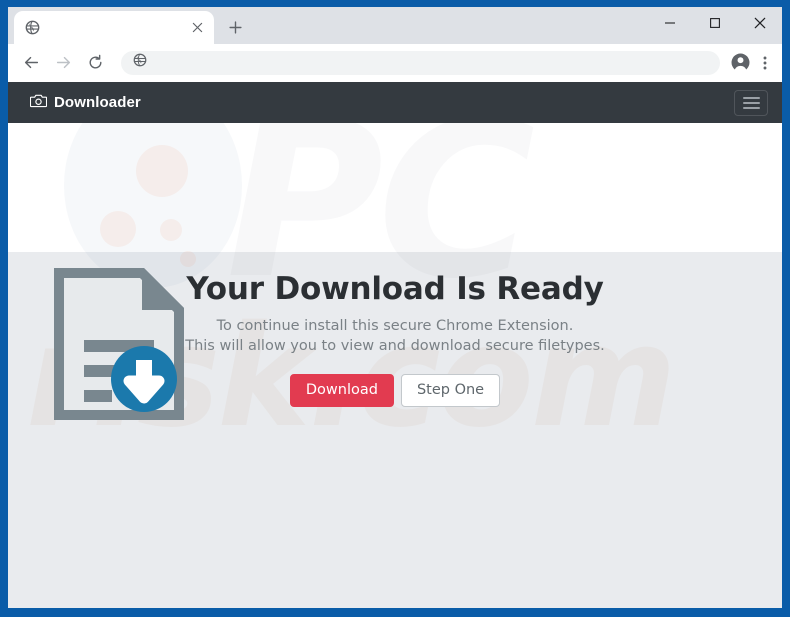 The width and height of the screenshot is (790, 617). What do you see at coordinates (759, 23) in the screenshot?
I see `window-close-button` at bounding box center [759, 23].